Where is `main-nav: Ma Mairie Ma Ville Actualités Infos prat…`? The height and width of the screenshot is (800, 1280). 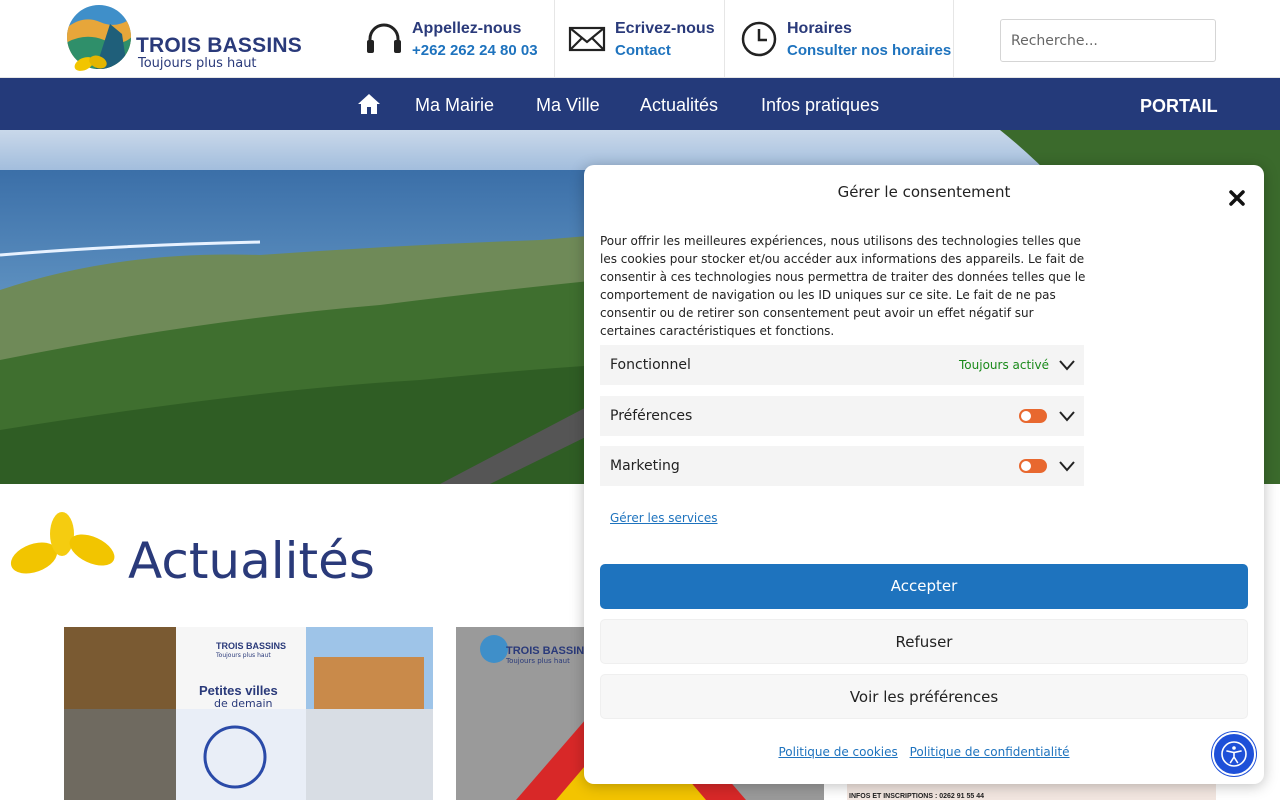
main-nav: Ma Mairie Ma Ville Actualités Infos prat… is located at coordinates (640, 104).